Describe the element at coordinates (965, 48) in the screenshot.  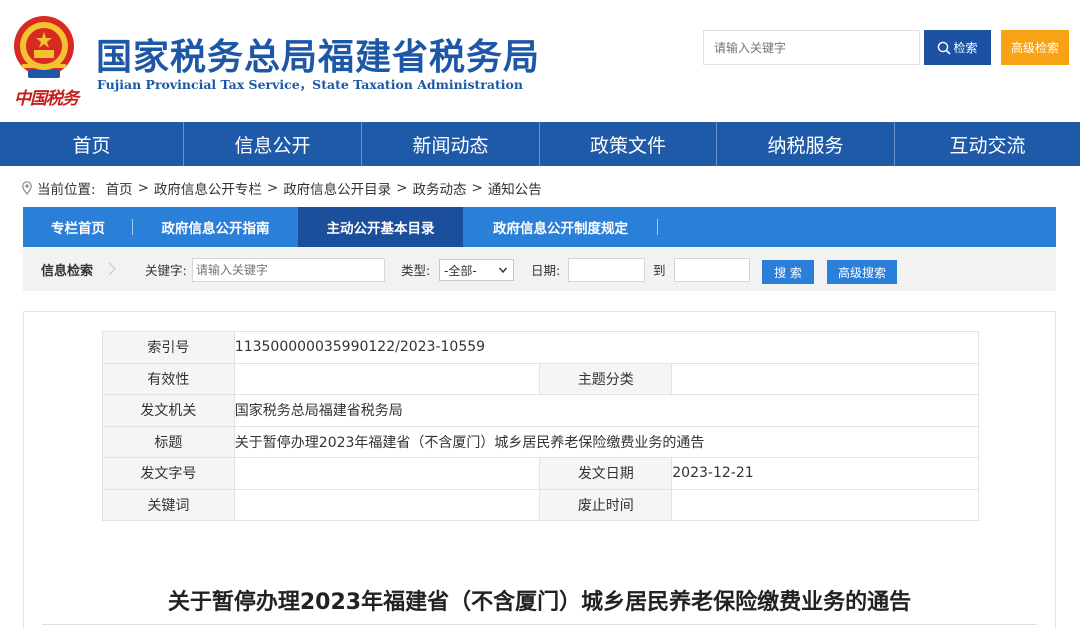
I see `top-search-button-label: 检索` at that location.